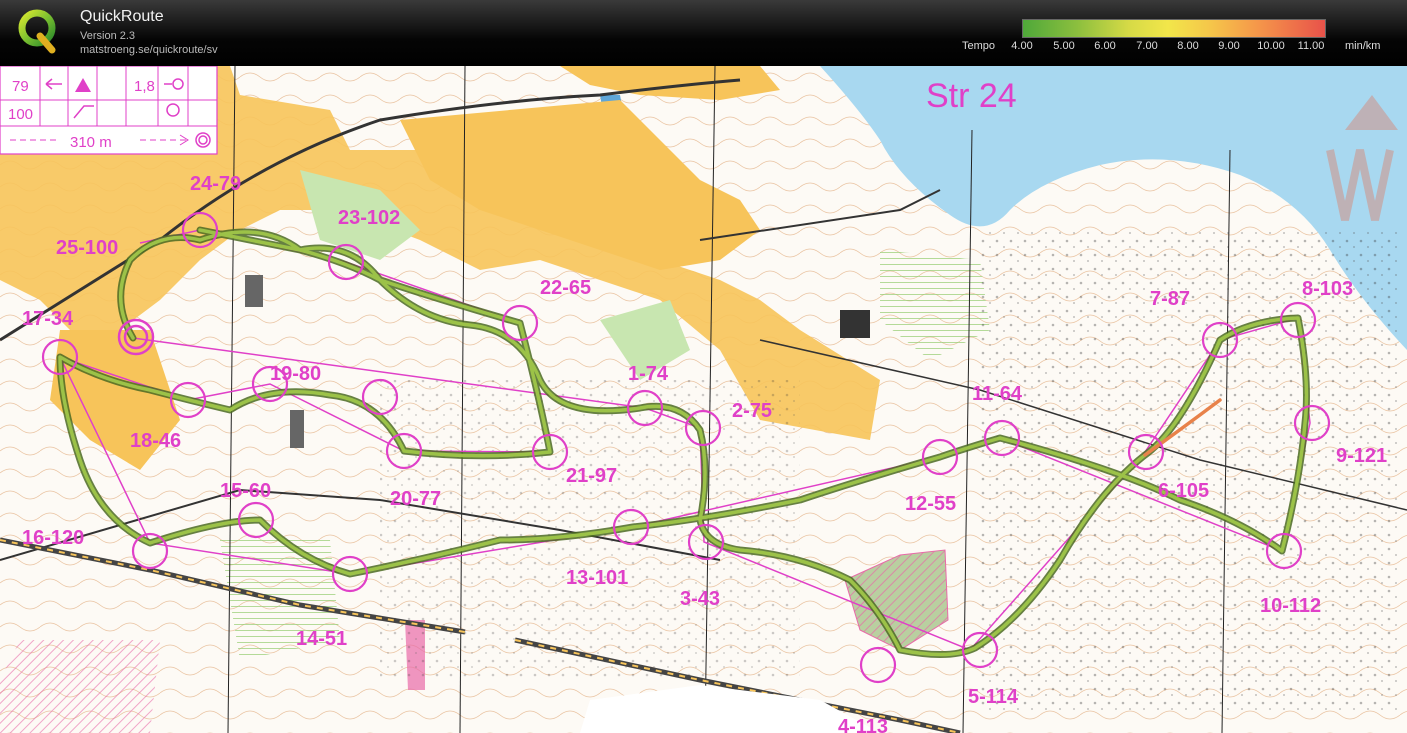 The height and width of the screenshot is (733, 1407). Describe the element at coordinates (1188, 46) in the screenshot. I see `tempo-tick: 8.00` at that location.